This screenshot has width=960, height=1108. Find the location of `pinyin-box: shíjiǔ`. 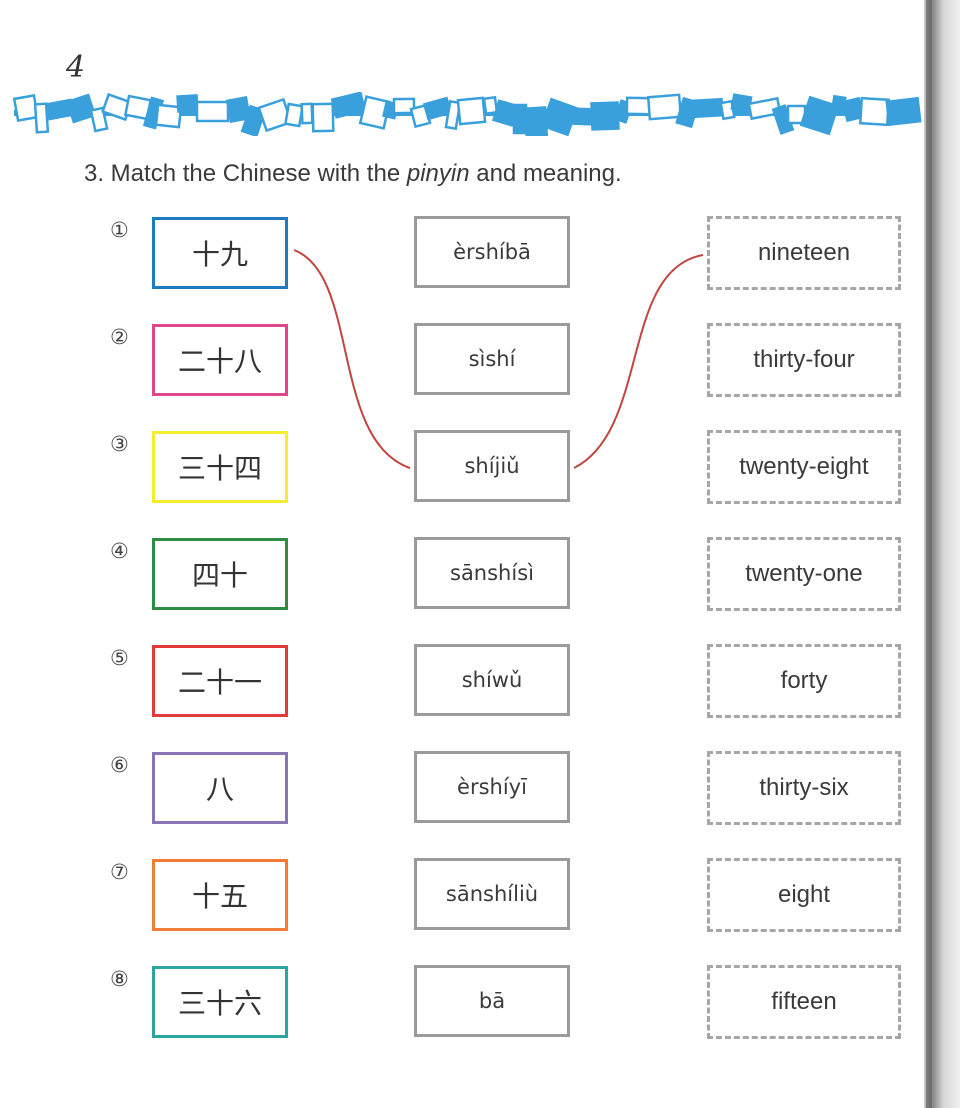

pinyin-box: shíjiǔ is located at coordinates (492, 466).